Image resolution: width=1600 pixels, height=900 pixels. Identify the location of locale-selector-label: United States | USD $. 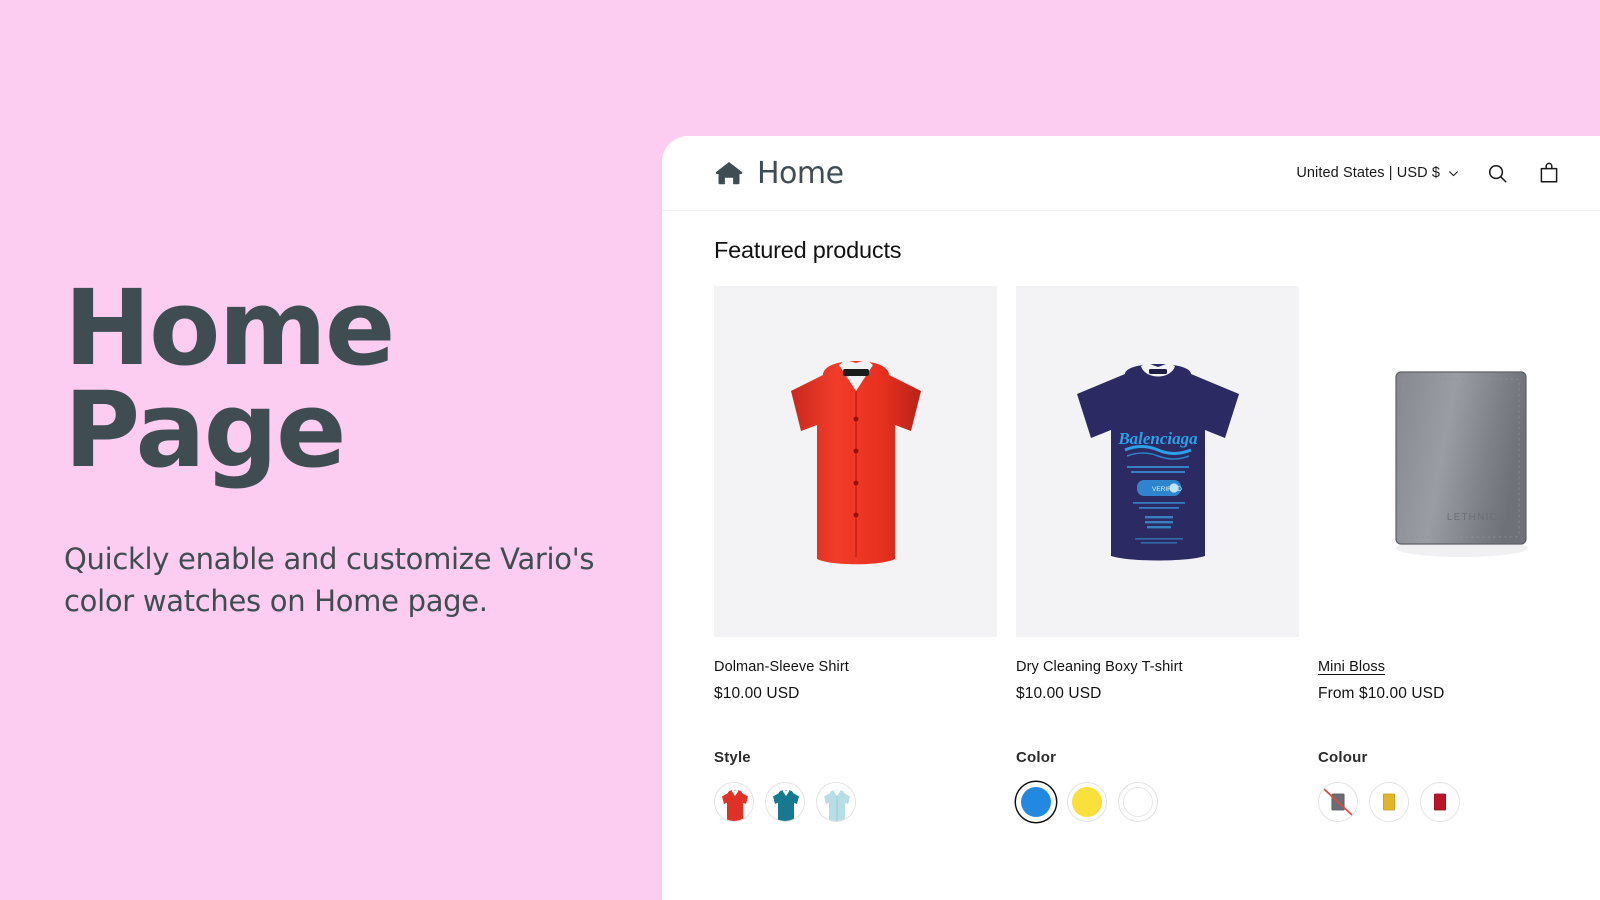
(1368, 173).